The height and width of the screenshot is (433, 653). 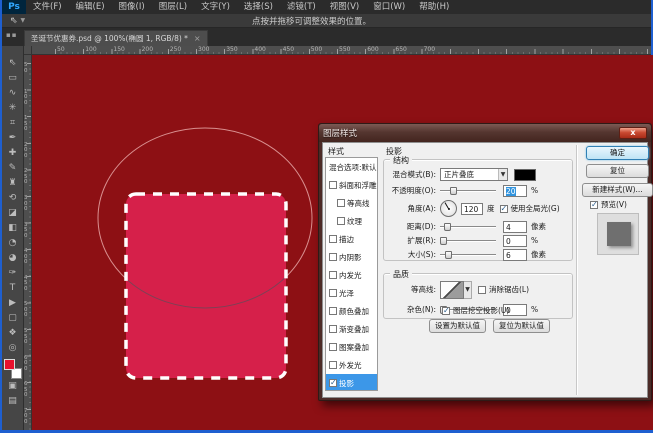 What do you see at coordinates (47, 7) in the screenshot?
I see `menu-item: 文件(F)` at bounding box center [47, 7].